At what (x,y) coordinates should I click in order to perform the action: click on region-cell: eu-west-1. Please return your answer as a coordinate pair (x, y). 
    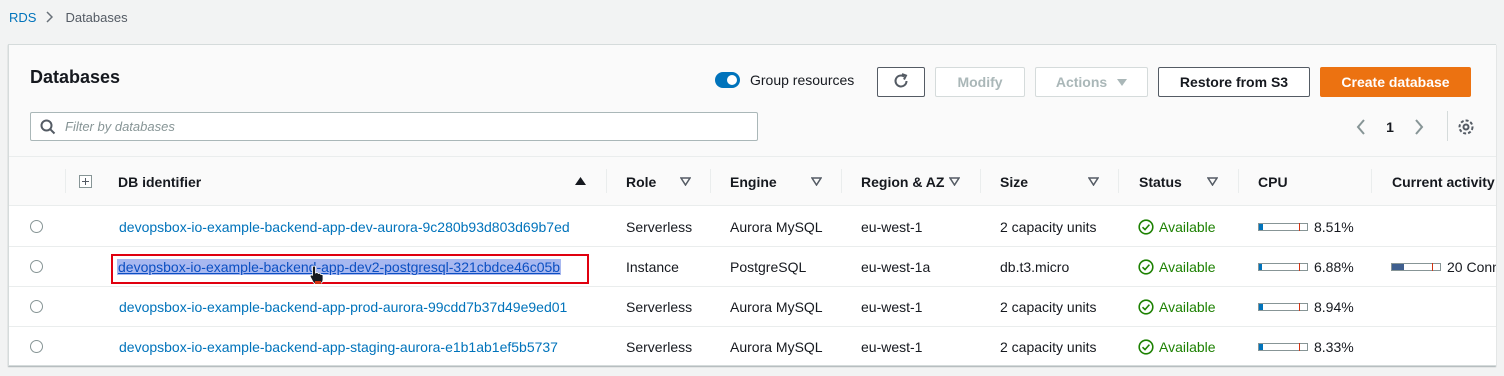
    Looking at the image, I should click on (892, 227).